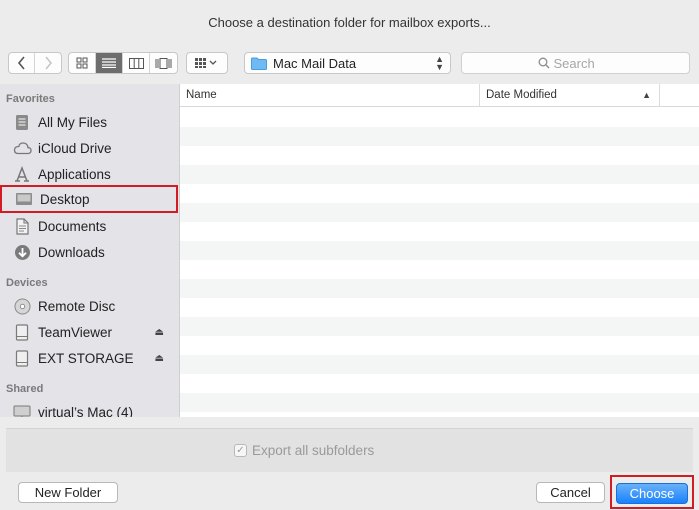  What do you see at coordinates (65, 199) in the screenshot?
I see `sidebar-item-label: Desktop` at bounding box center [65, 199].